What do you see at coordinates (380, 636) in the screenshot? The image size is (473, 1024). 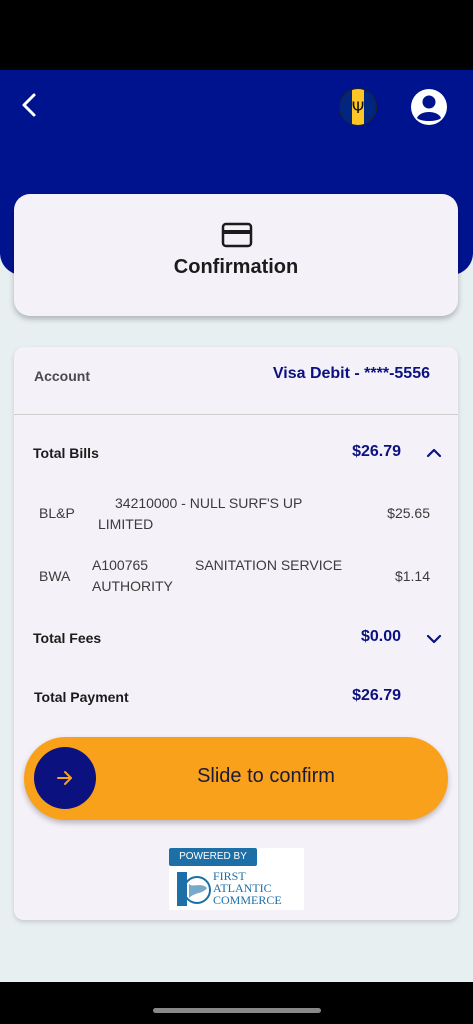 I see `total-fees-value: $0.00` at bounding box center [380, 636].